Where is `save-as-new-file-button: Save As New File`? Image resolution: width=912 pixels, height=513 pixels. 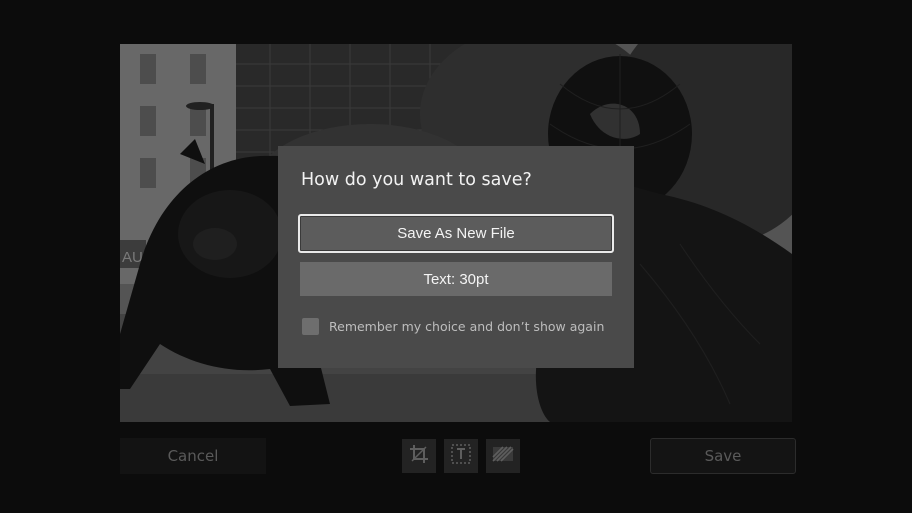 save-as-new-file-button: Save As New File is located at coordinates (456, 233).